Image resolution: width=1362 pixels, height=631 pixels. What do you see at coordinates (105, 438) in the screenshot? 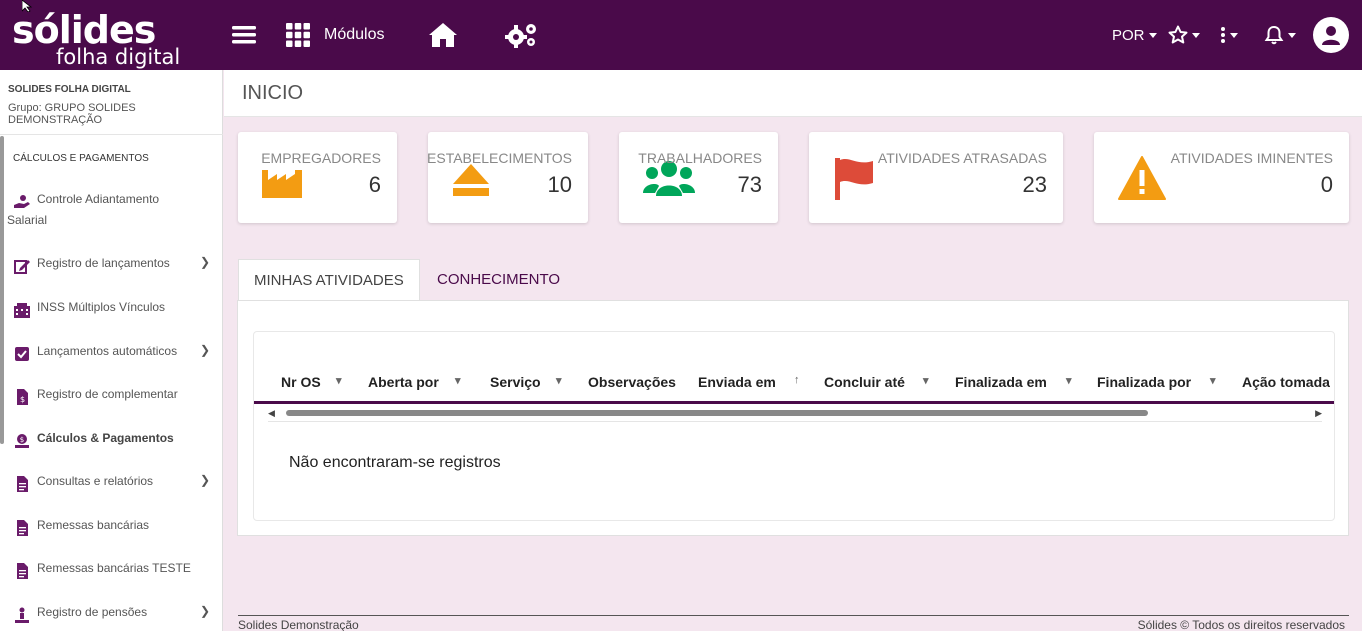
I see `sidebar-item-label: Cálculos & Pagamentos` at bounding box center [105, 438].